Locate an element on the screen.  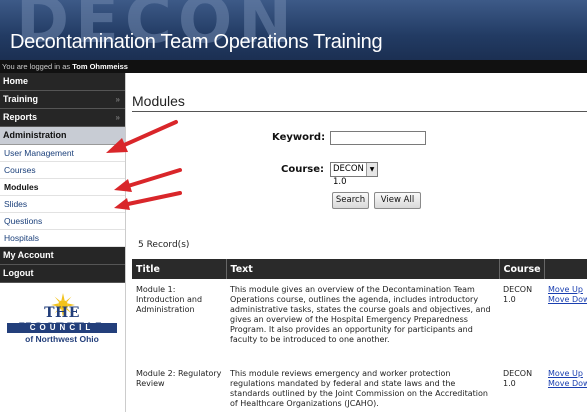
dropdown-arrow-icon: ▼ is located at coordinates (371, 169).